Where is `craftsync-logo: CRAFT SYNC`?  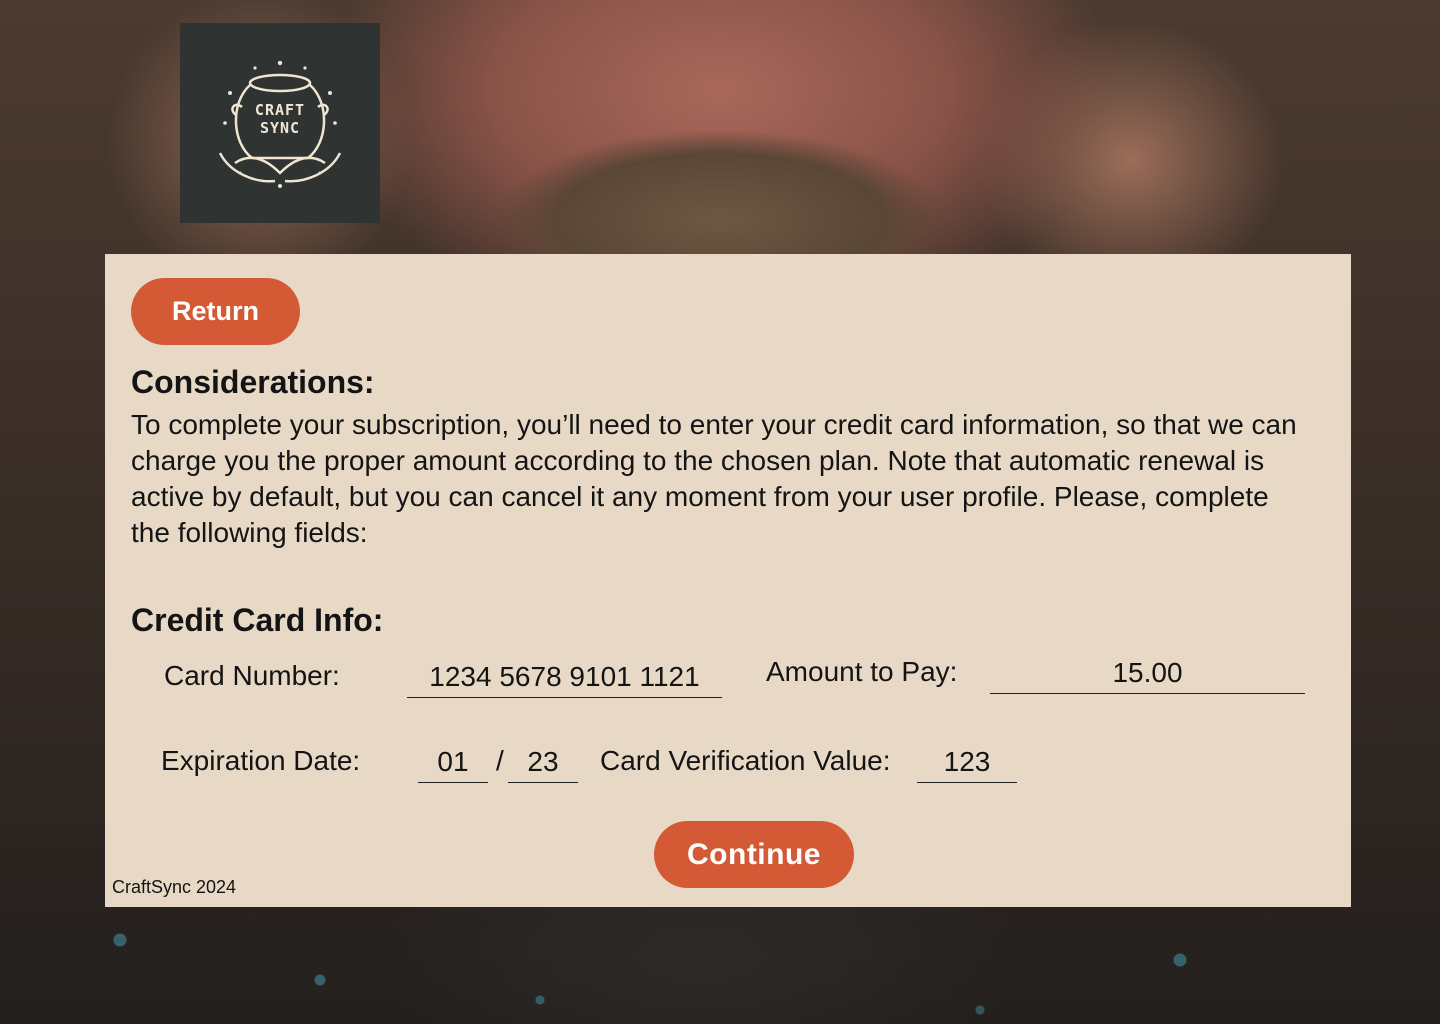
craftsync-logo: CRAFT SYNC is located at coordinates (280, 123).